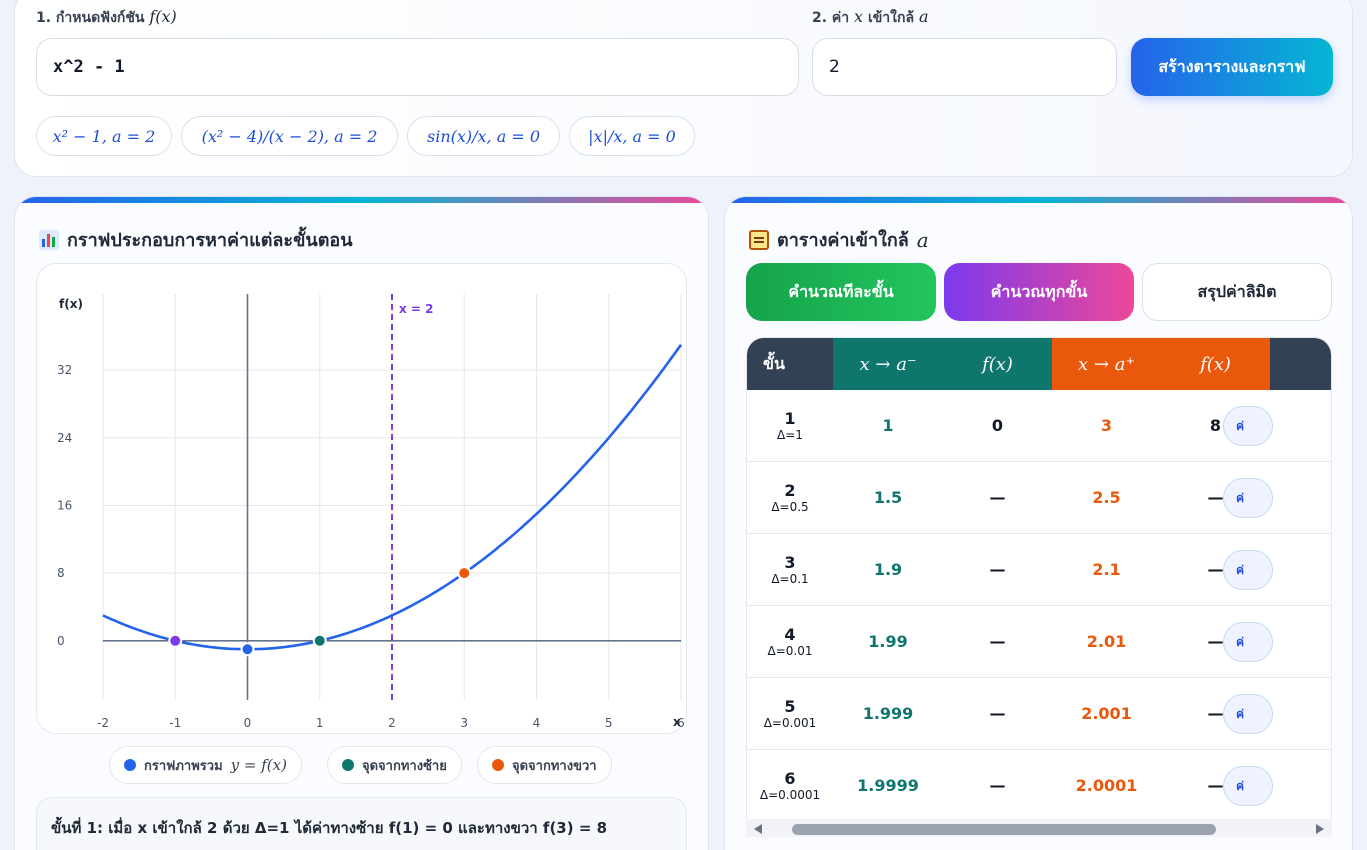 This screenshot has width=1367, height=850. What do you see at coordinates (175, 723) in the screenshot?
I see `x-tick-label: -1` at bounding box center [175, 723].